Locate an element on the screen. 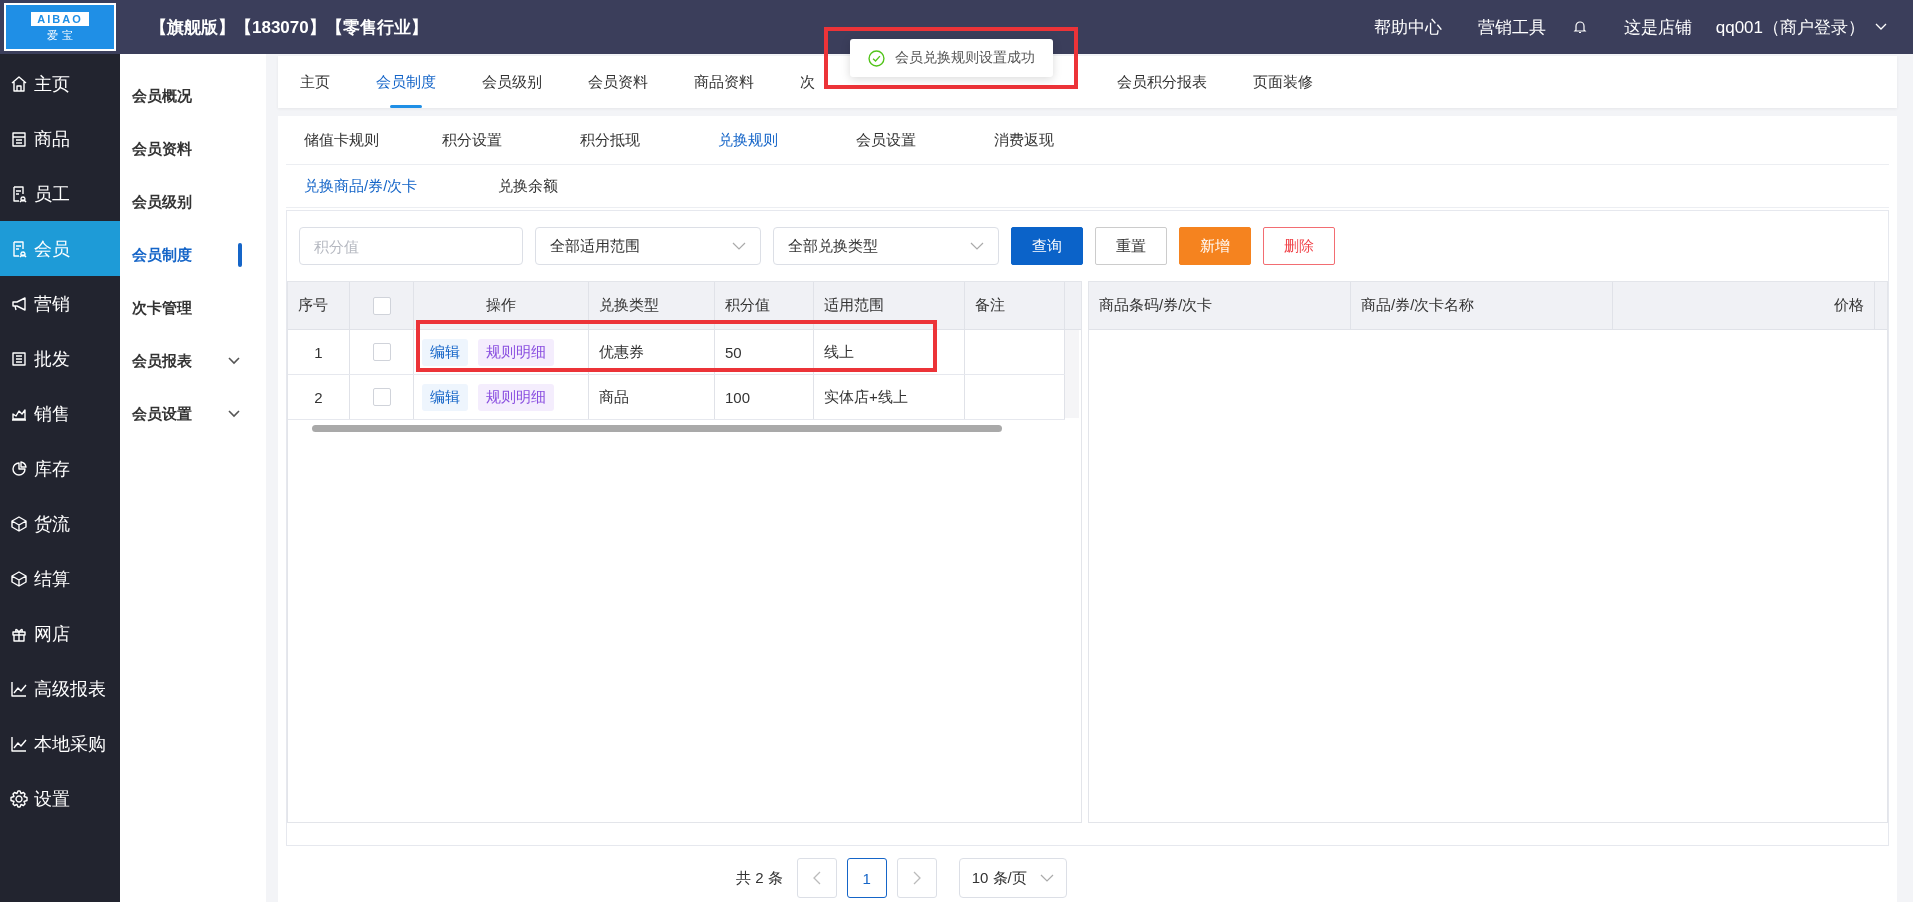  table-cell: 50 is located at coordinates (764, 352).